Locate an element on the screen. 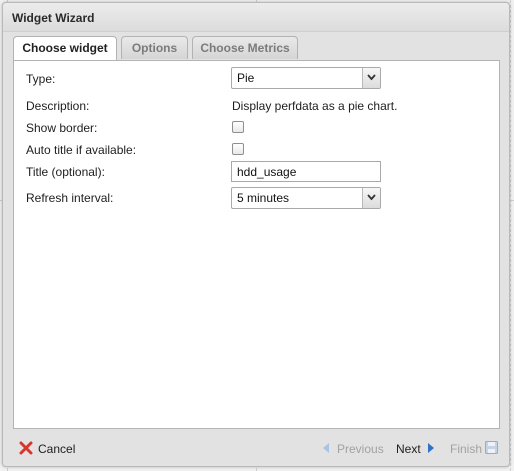 The image size is (514, 471). previous-button: Previous is located at coordinates (352, 449).